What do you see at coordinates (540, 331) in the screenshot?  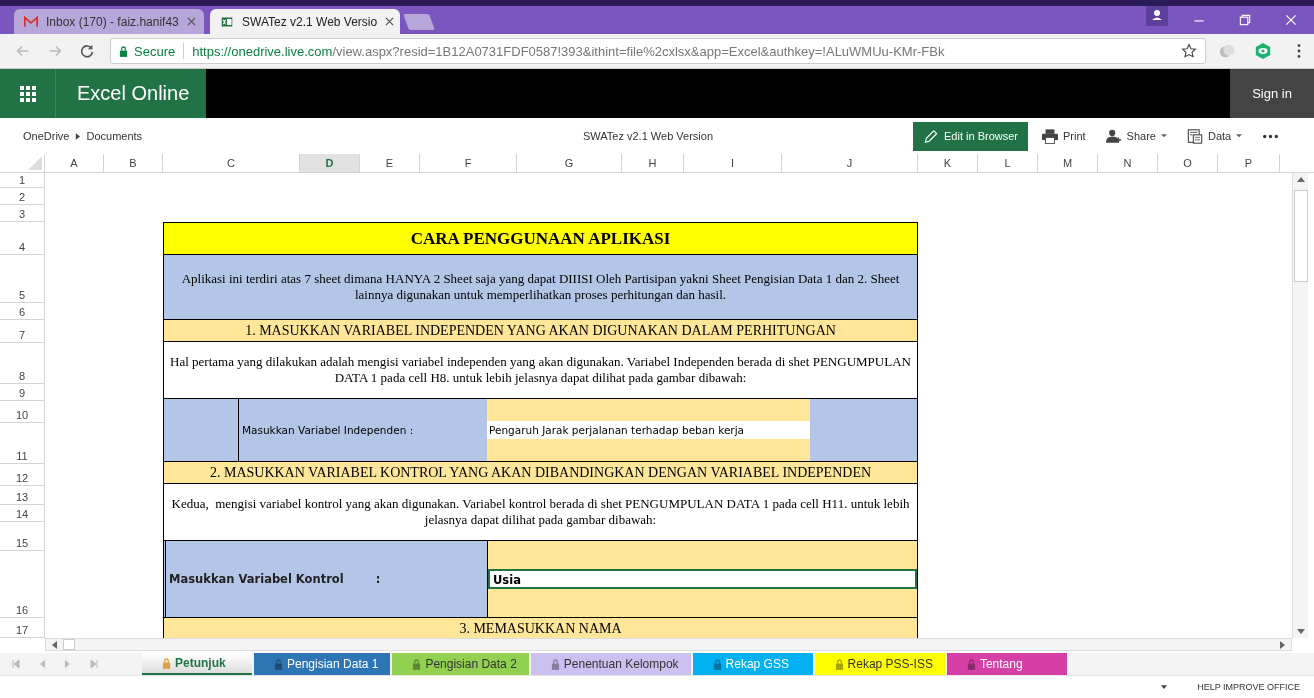 I see `section-heading: 1. MASUKKAN VARIABEL INDEPENDEN YANG AKAN DIGUNAKAN DALAM PERHITUNGAN` at bounding box center [540, 331].